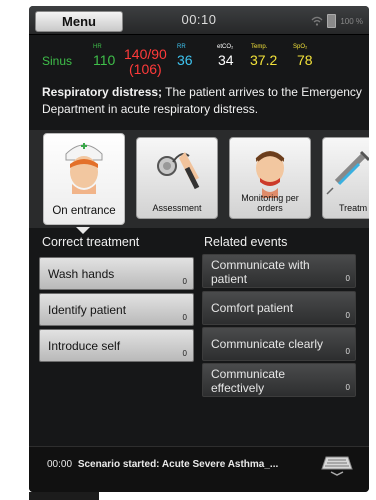  What do you see at coordinates (84, 211) in the screenshot?
I see `category-label: On entrance` at bounding box center [84, 211].